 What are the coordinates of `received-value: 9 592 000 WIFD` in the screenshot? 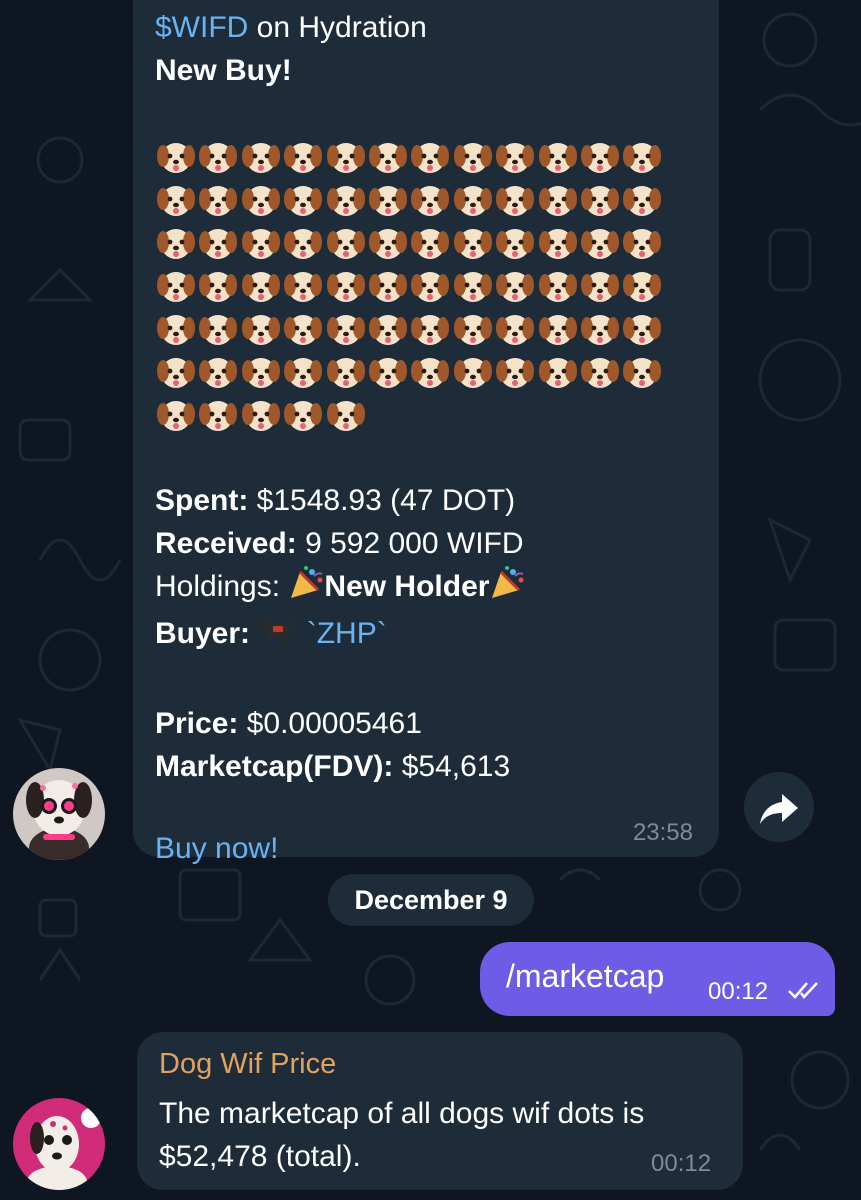 It's located at (410, 543).